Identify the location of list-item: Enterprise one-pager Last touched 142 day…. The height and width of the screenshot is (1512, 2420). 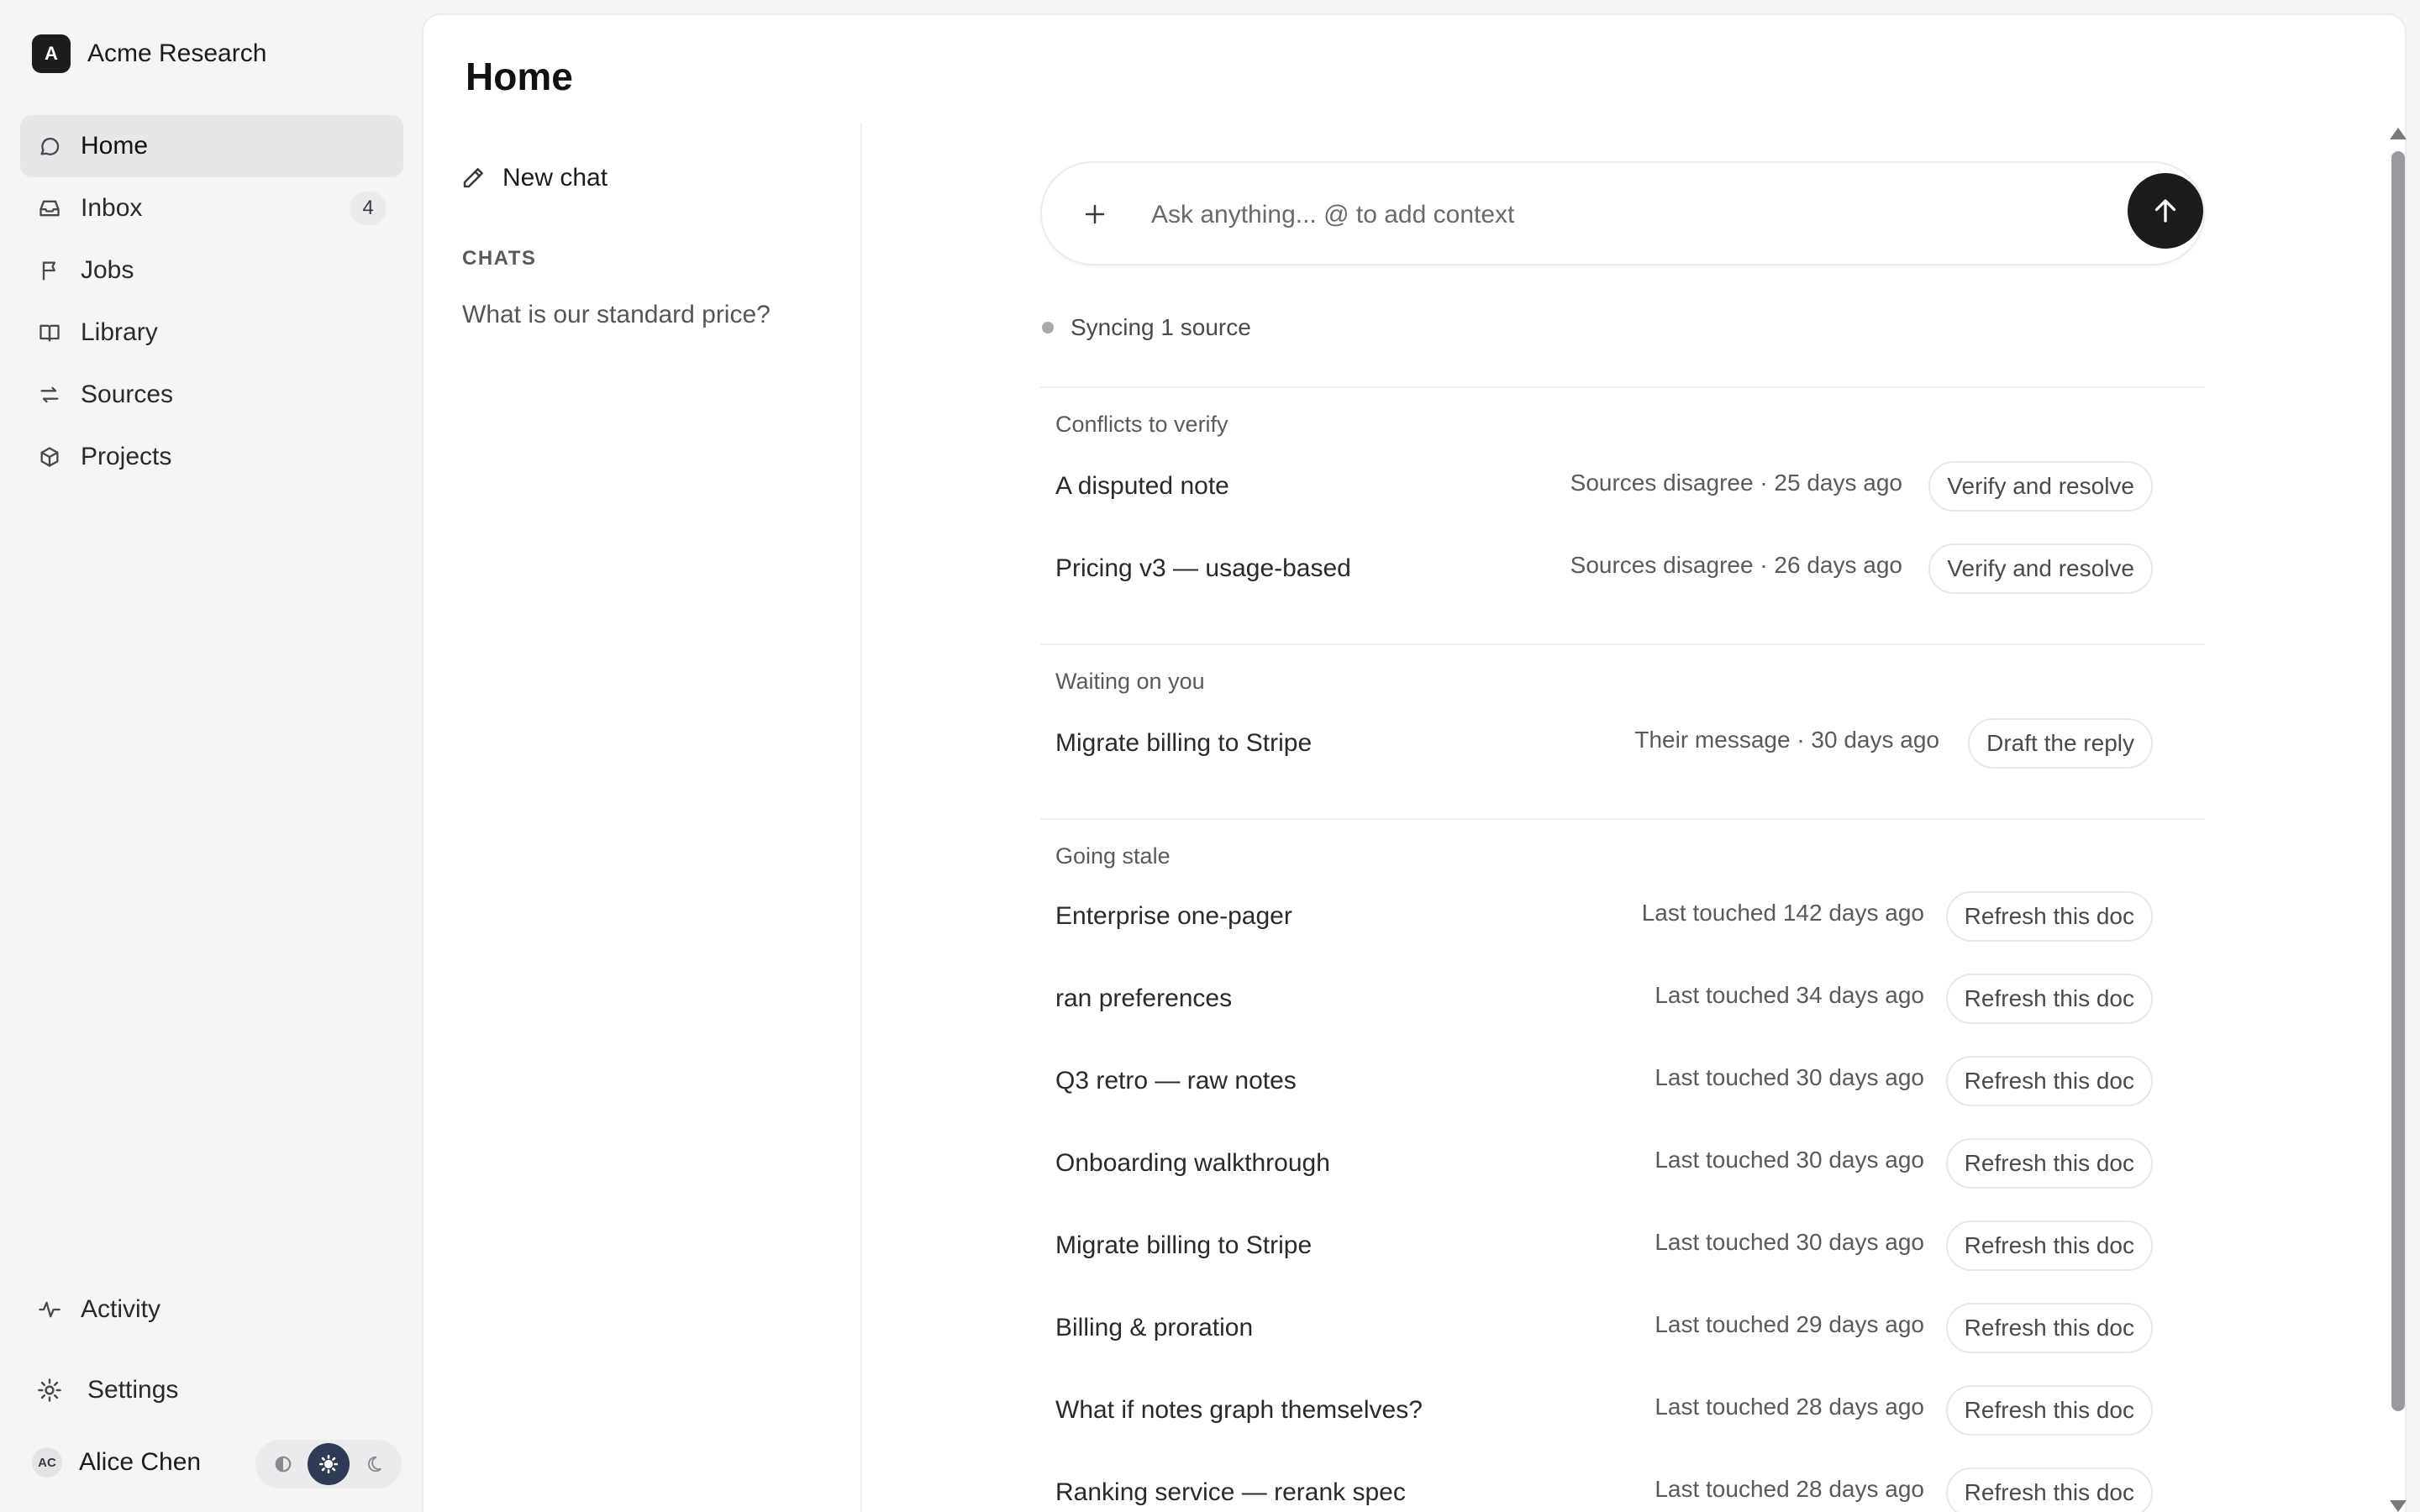
(1622, 916).